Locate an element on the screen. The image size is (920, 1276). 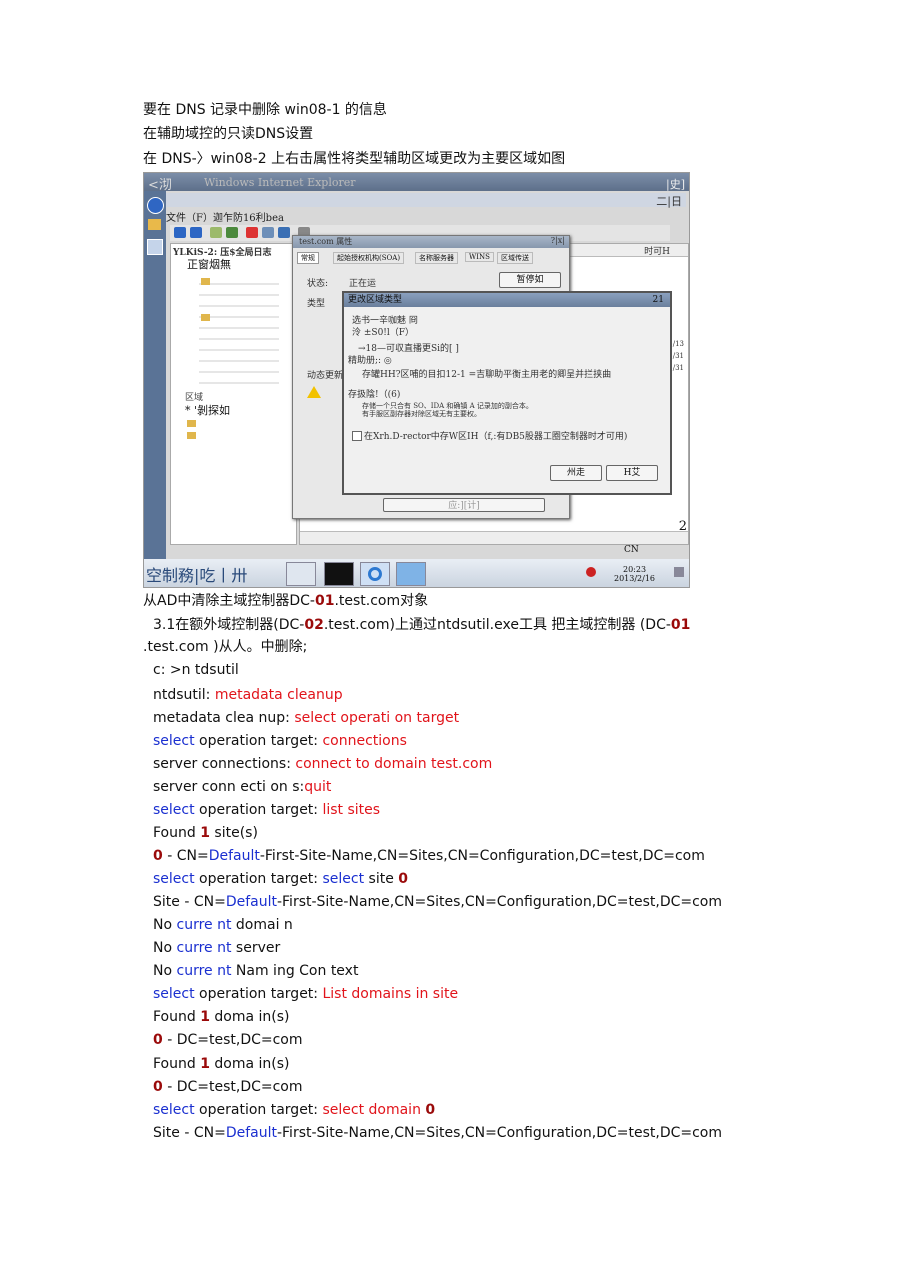
corner-cn: CN is located at coordinates (631, 550).